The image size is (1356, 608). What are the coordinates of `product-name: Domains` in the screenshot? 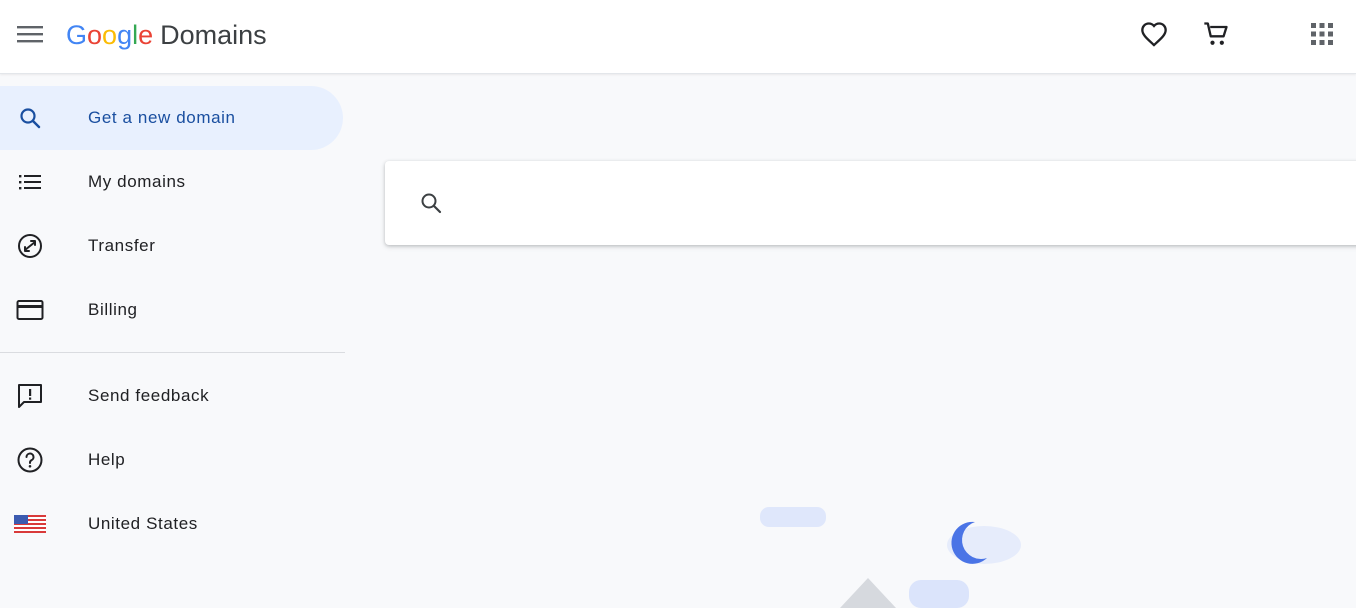 It's located at (213, 34).